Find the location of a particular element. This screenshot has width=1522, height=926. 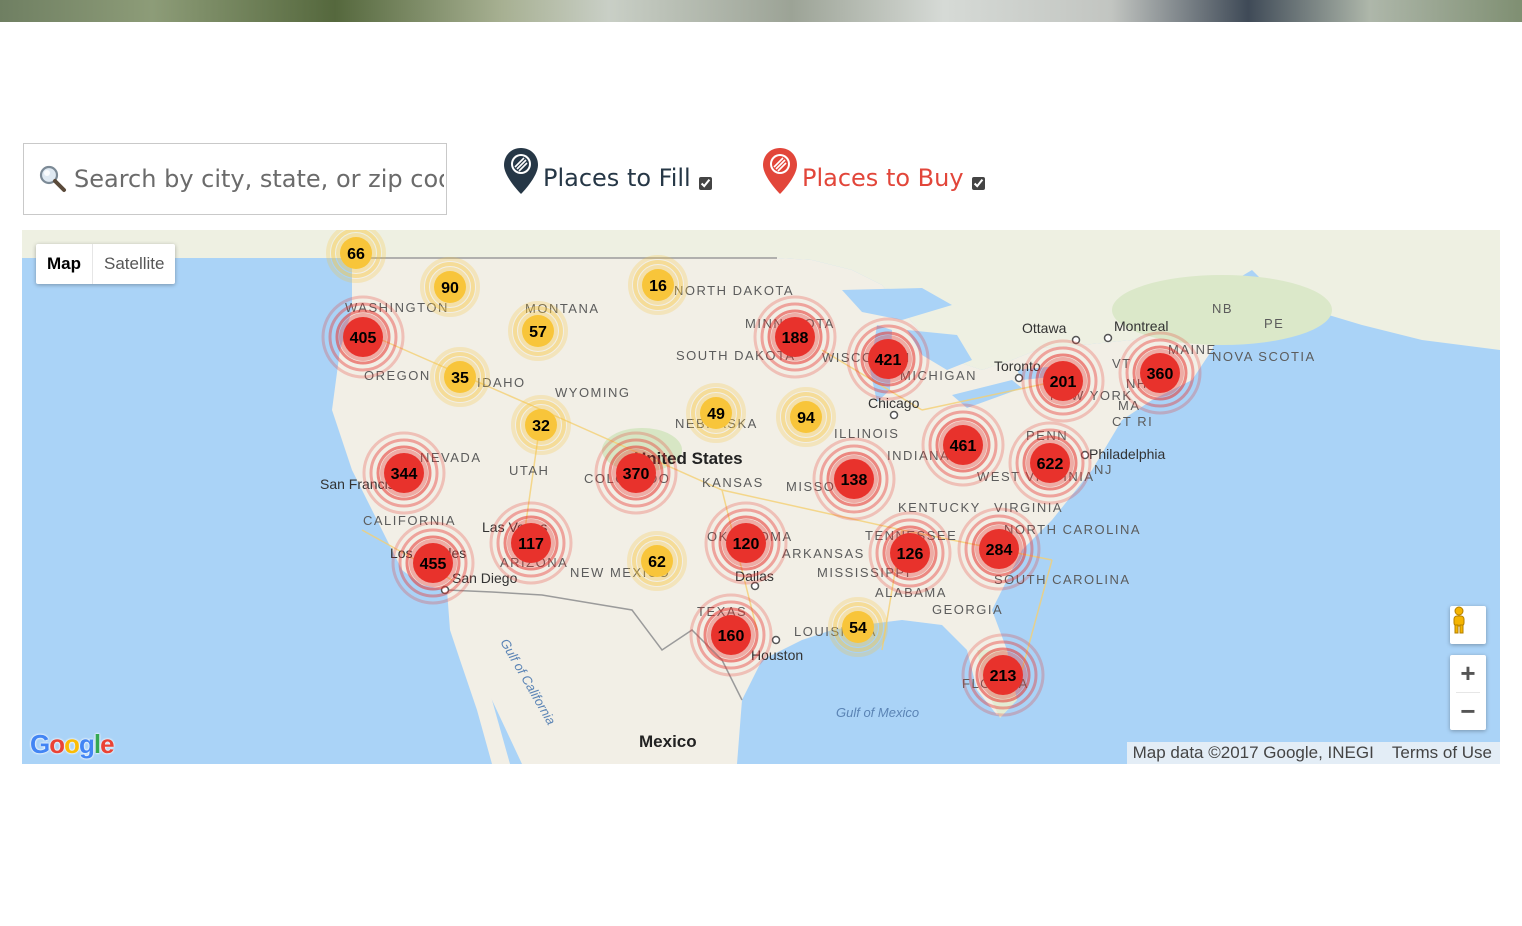

cluster-count: 126 is located at coordinates (910, 554).